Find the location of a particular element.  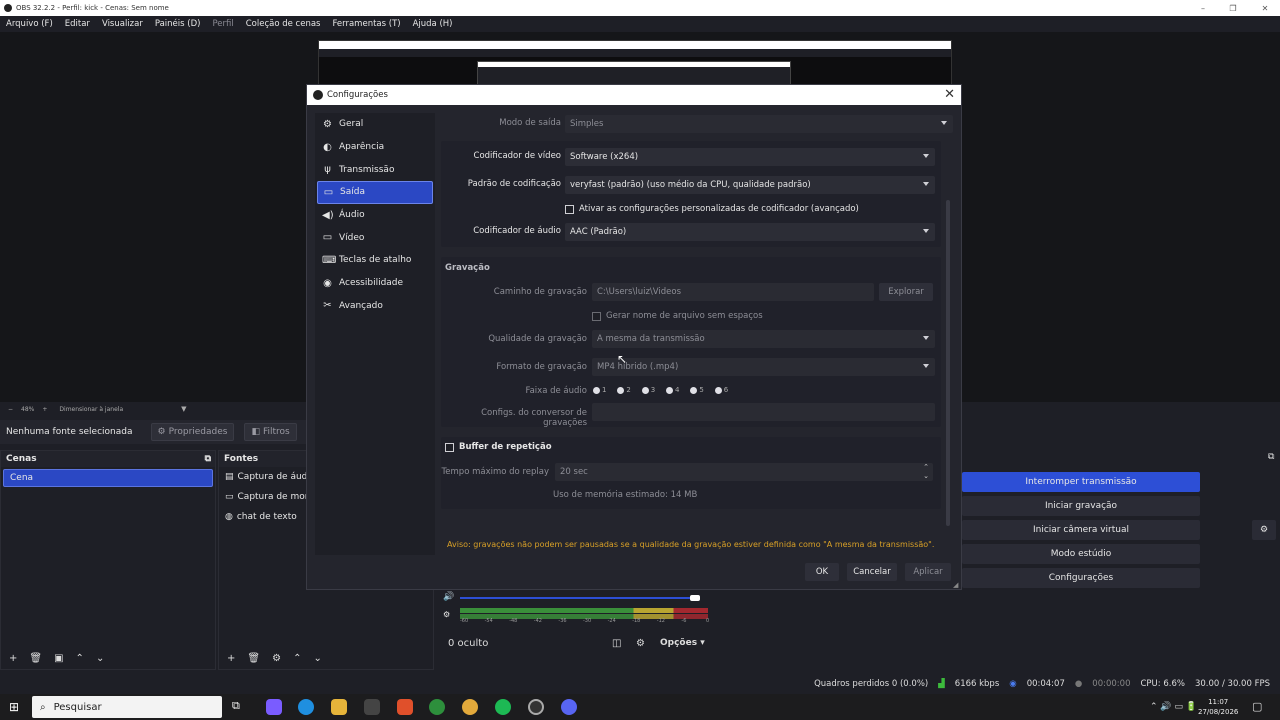

mixer-settings-icon: ⚙ is located at coordinates (446, 614).